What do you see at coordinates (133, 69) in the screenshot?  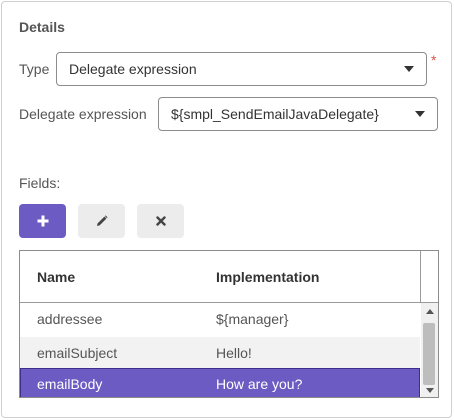 I see `type-select-value: Delegate expression` at bounding box center [133, 69].